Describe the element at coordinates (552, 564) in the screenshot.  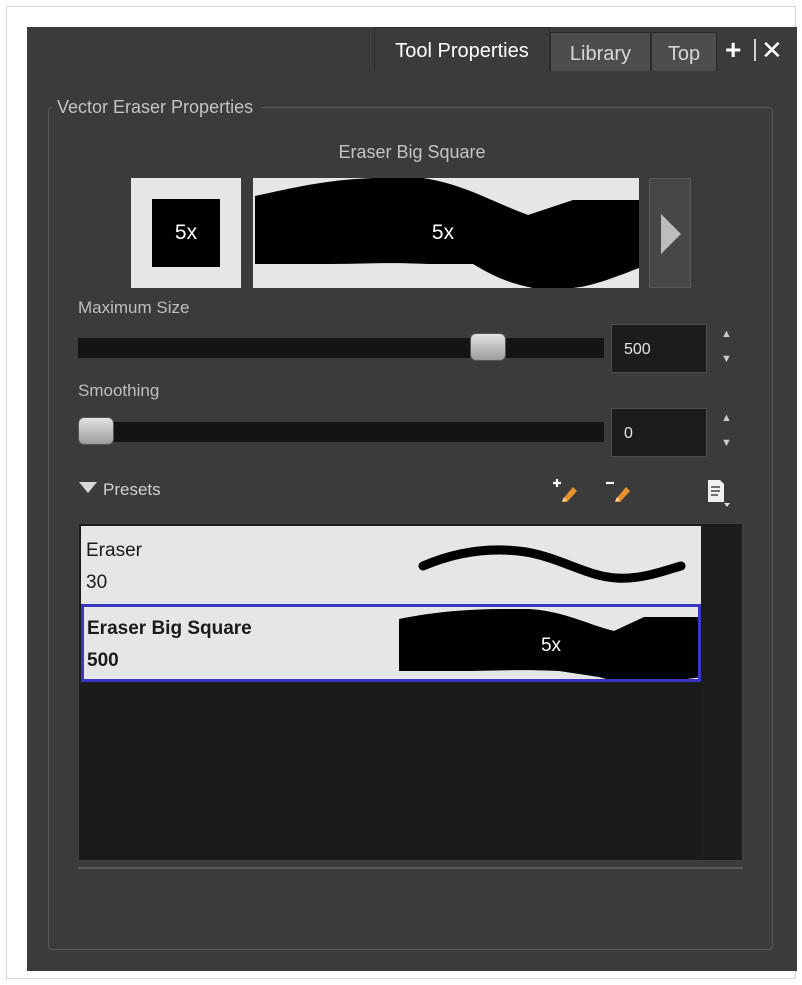
I see `preset-stroke-preview` at that location.